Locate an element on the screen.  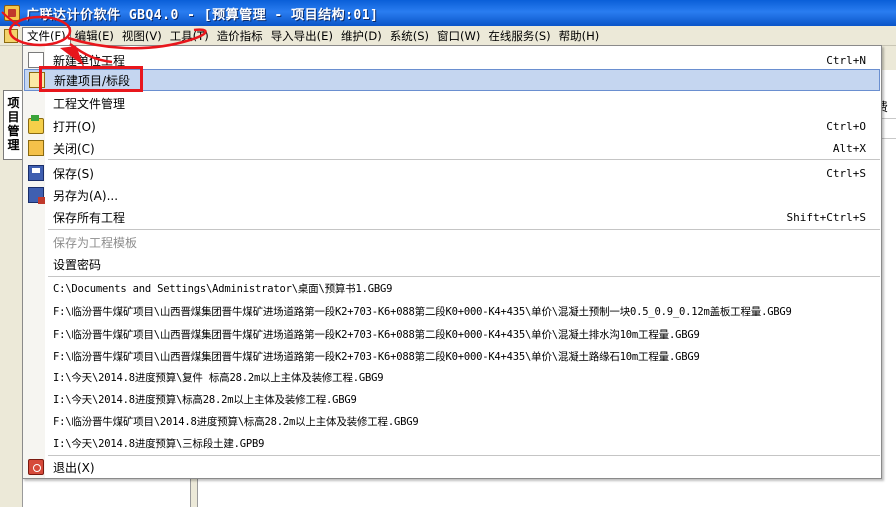
menu-item-shortcut: Ctrl+O is located at coordinates (846, 126).